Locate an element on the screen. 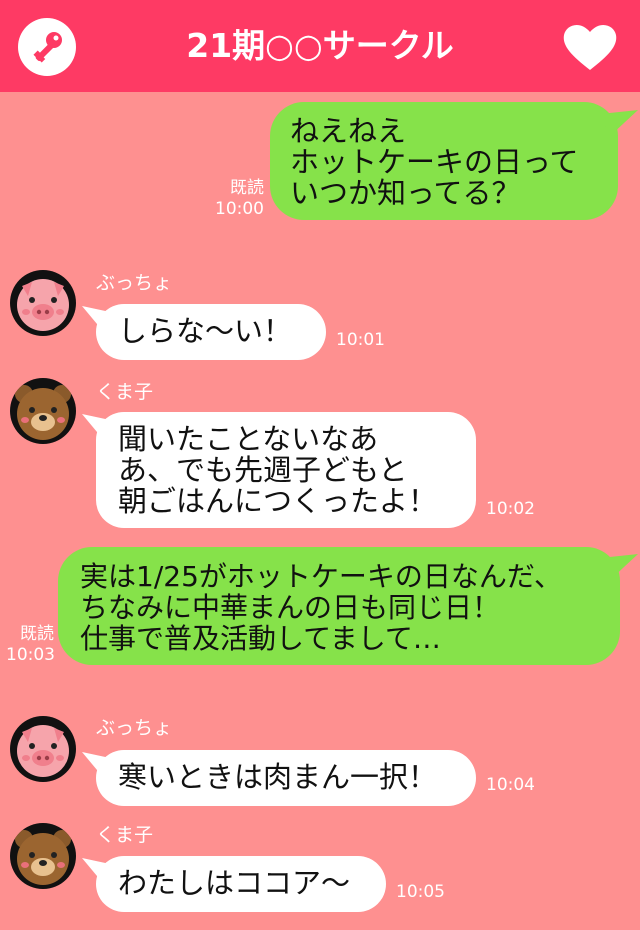  message-bubble: わたしはココア～ is located at coordinates (241, 884).